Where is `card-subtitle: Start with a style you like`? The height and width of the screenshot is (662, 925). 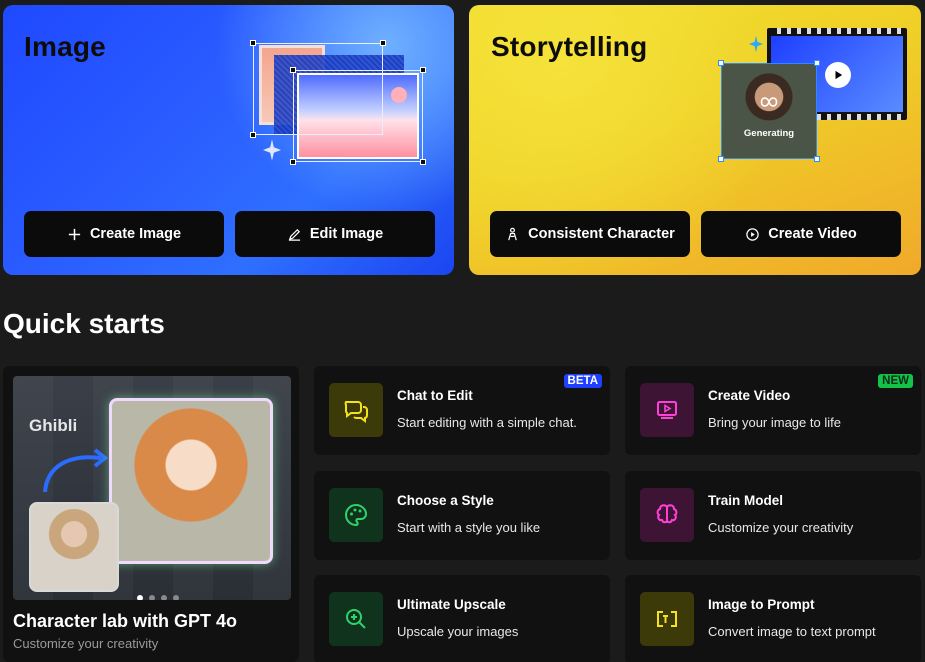 card-subtitle: Start with a style you like is located at coordinates (469, 527).